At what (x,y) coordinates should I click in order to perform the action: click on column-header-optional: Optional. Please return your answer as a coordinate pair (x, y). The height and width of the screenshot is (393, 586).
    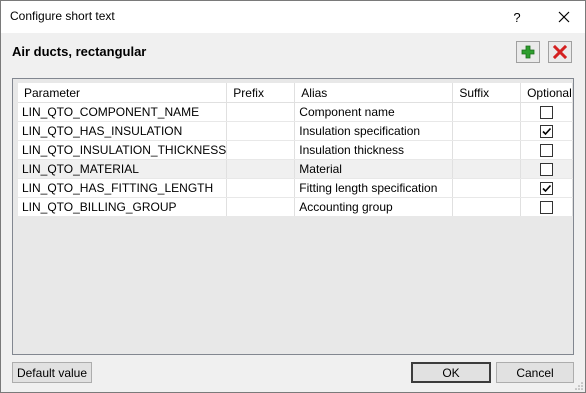
    Looking at the image, I should click on (546, 93).